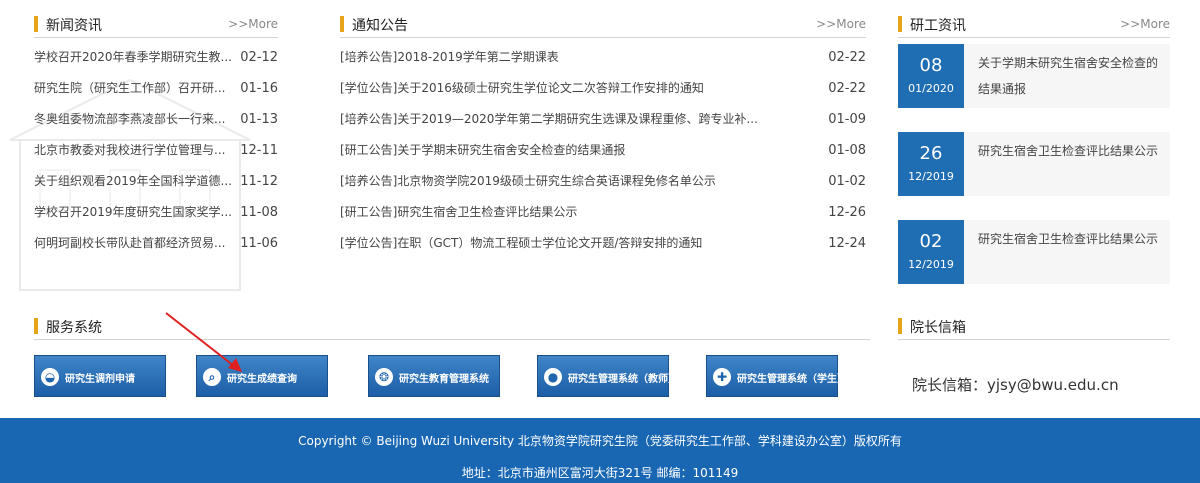 Image resolution: width=1200 pixels, height=483 pixels. I want to click on aperture-icon: ❂, so click(384, 377).